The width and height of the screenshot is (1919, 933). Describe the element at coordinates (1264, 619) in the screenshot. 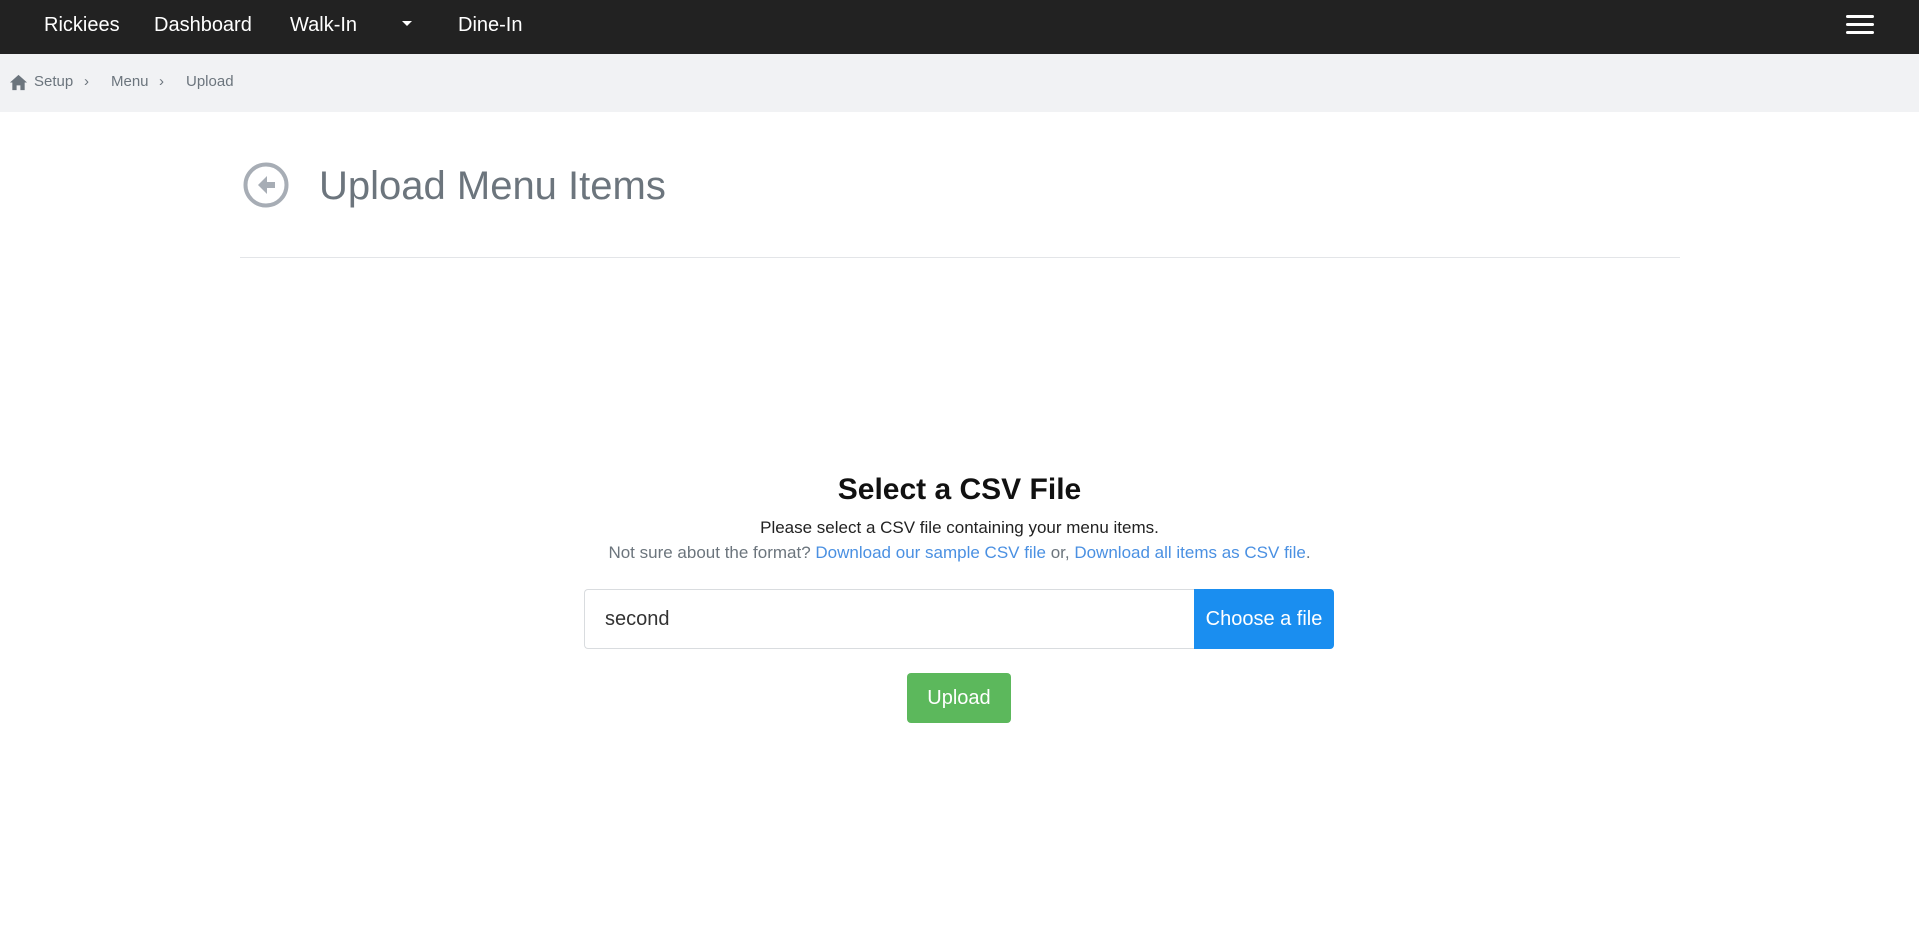

I see `choose-file-button: Choose a file` at that location.